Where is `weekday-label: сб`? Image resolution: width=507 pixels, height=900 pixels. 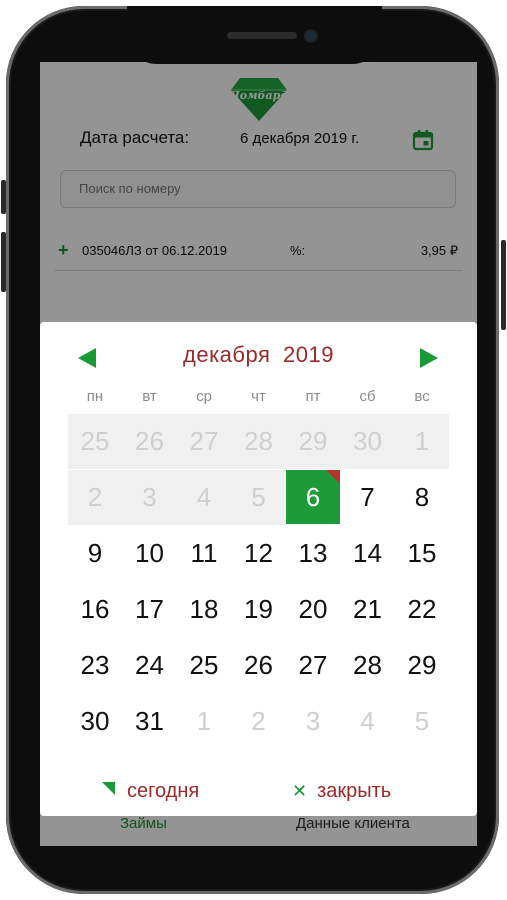
weekday-label: сб is located at coordinates (367, 396).